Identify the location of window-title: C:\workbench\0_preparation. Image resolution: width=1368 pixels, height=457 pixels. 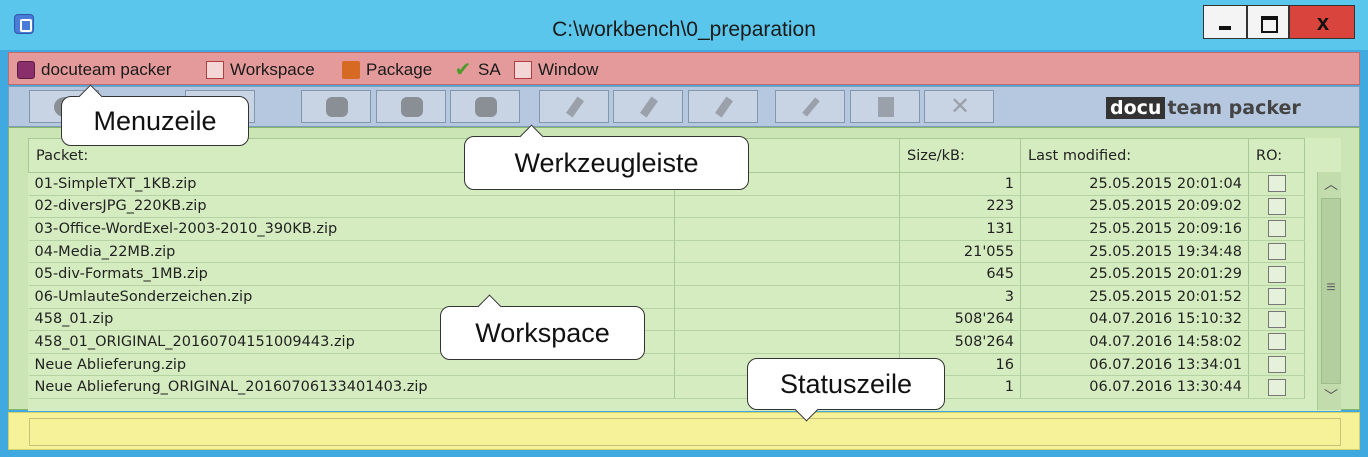
(684, 29).